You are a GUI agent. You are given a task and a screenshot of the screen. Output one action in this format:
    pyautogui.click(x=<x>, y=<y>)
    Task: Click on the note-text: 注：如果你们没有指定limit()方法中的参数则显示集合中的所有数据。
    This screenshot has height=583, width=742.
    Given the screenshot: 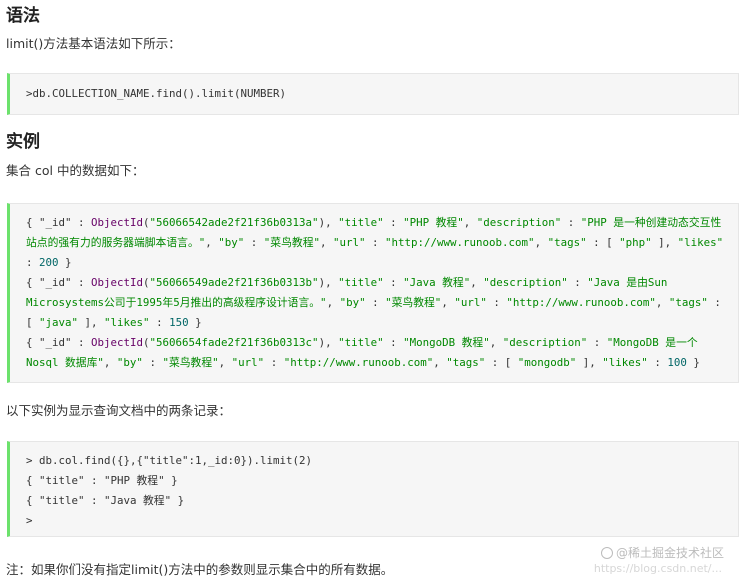 What is the action you would take?
    pyautogui.click(x=200, y=569)
    